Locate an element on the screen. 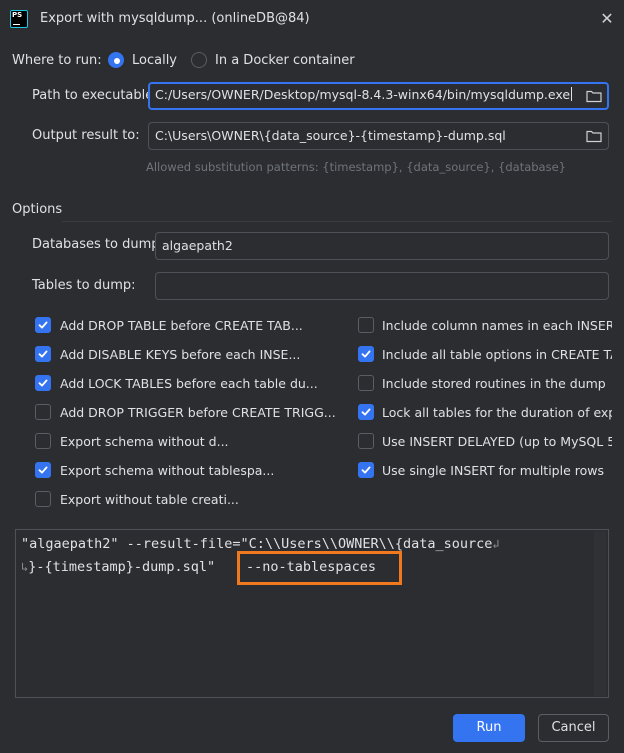 The image size is (624, 753). radio-docker is located at coordinates (199, 60).